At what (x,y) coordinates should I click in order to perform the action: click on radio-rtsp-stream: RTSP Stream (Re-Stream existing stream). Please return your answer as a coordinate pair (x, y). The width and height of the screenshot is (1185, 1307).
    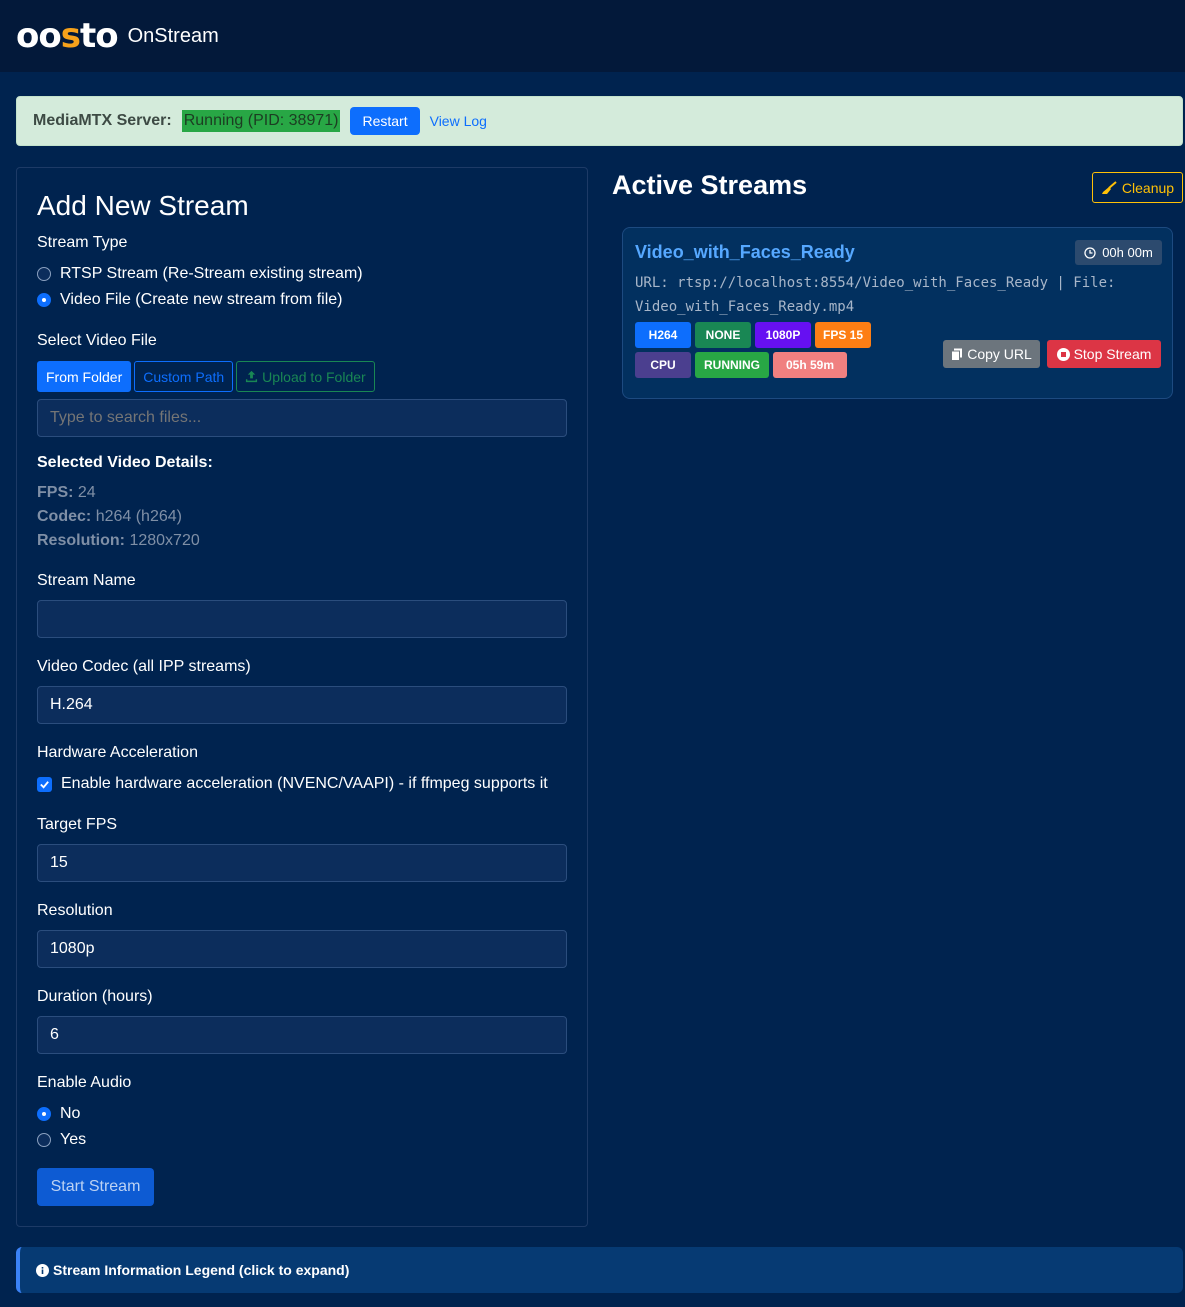
    Looking at the image, I should click on (200, 274).